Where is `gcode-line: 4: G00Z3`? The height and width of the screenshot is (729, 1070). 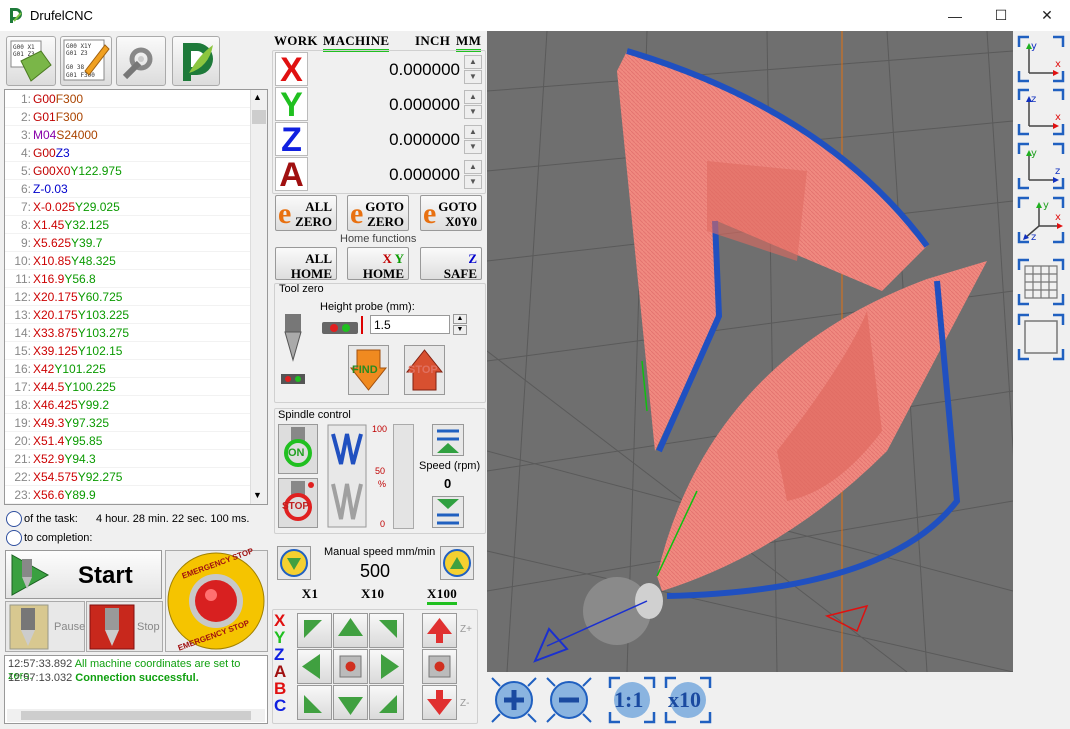
gcode-line: 4: G00Z3 is located at coordinates (136, 153).